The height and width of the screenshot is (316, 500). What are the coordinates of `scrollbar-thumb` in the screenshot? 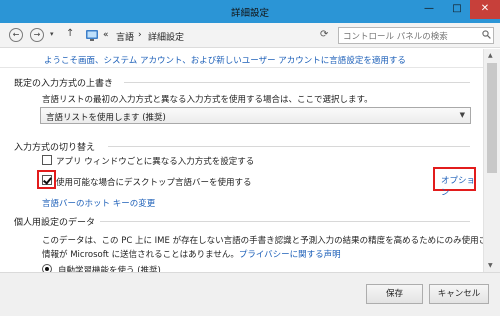 It's located at (492, 118).